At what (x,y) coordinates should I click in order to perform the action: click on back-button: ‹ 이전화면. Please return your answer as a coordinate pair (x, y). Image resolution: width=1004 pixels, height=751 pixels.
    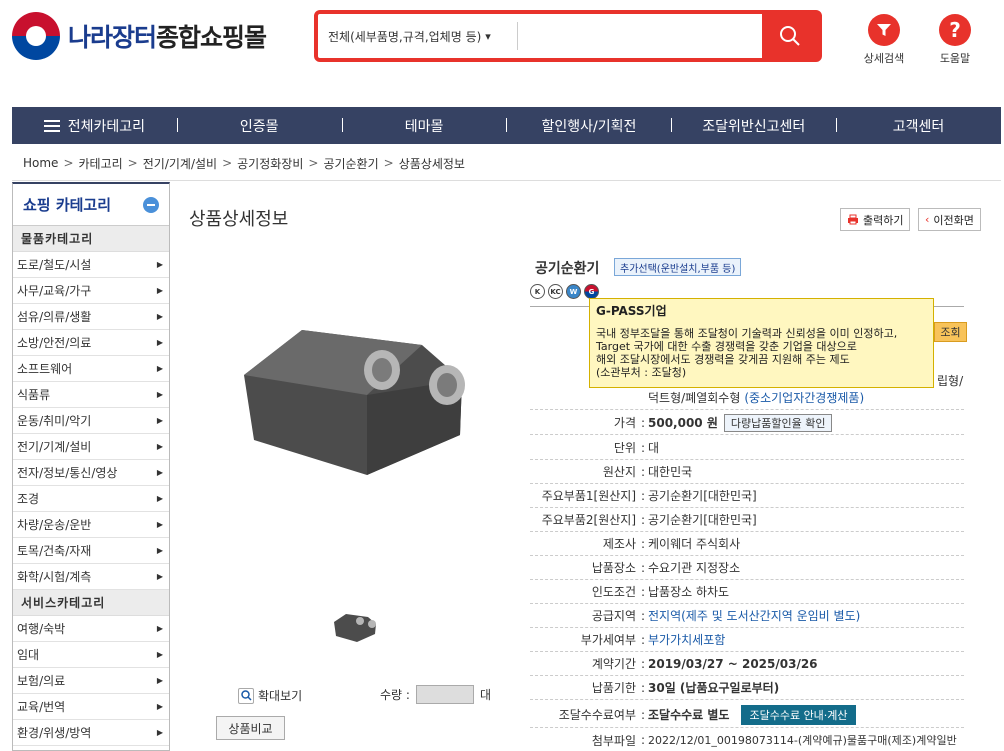
    Looking at the image, I should click on (949, 219).